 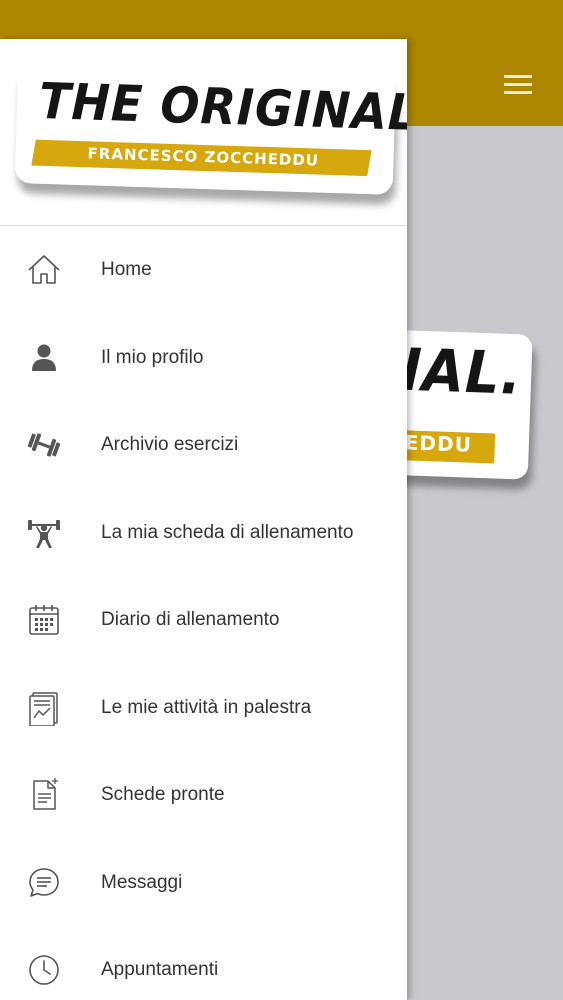 I want to click on menu-item-home: Home, so click(x=203, y=270).